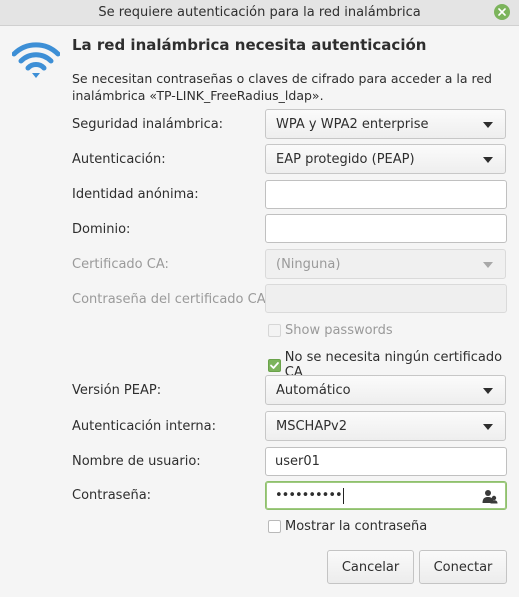 The height and width of the screenshot is (597, 519). I want to click on show-passwords-checkbox-row: Show passwords, so click(330, 330).